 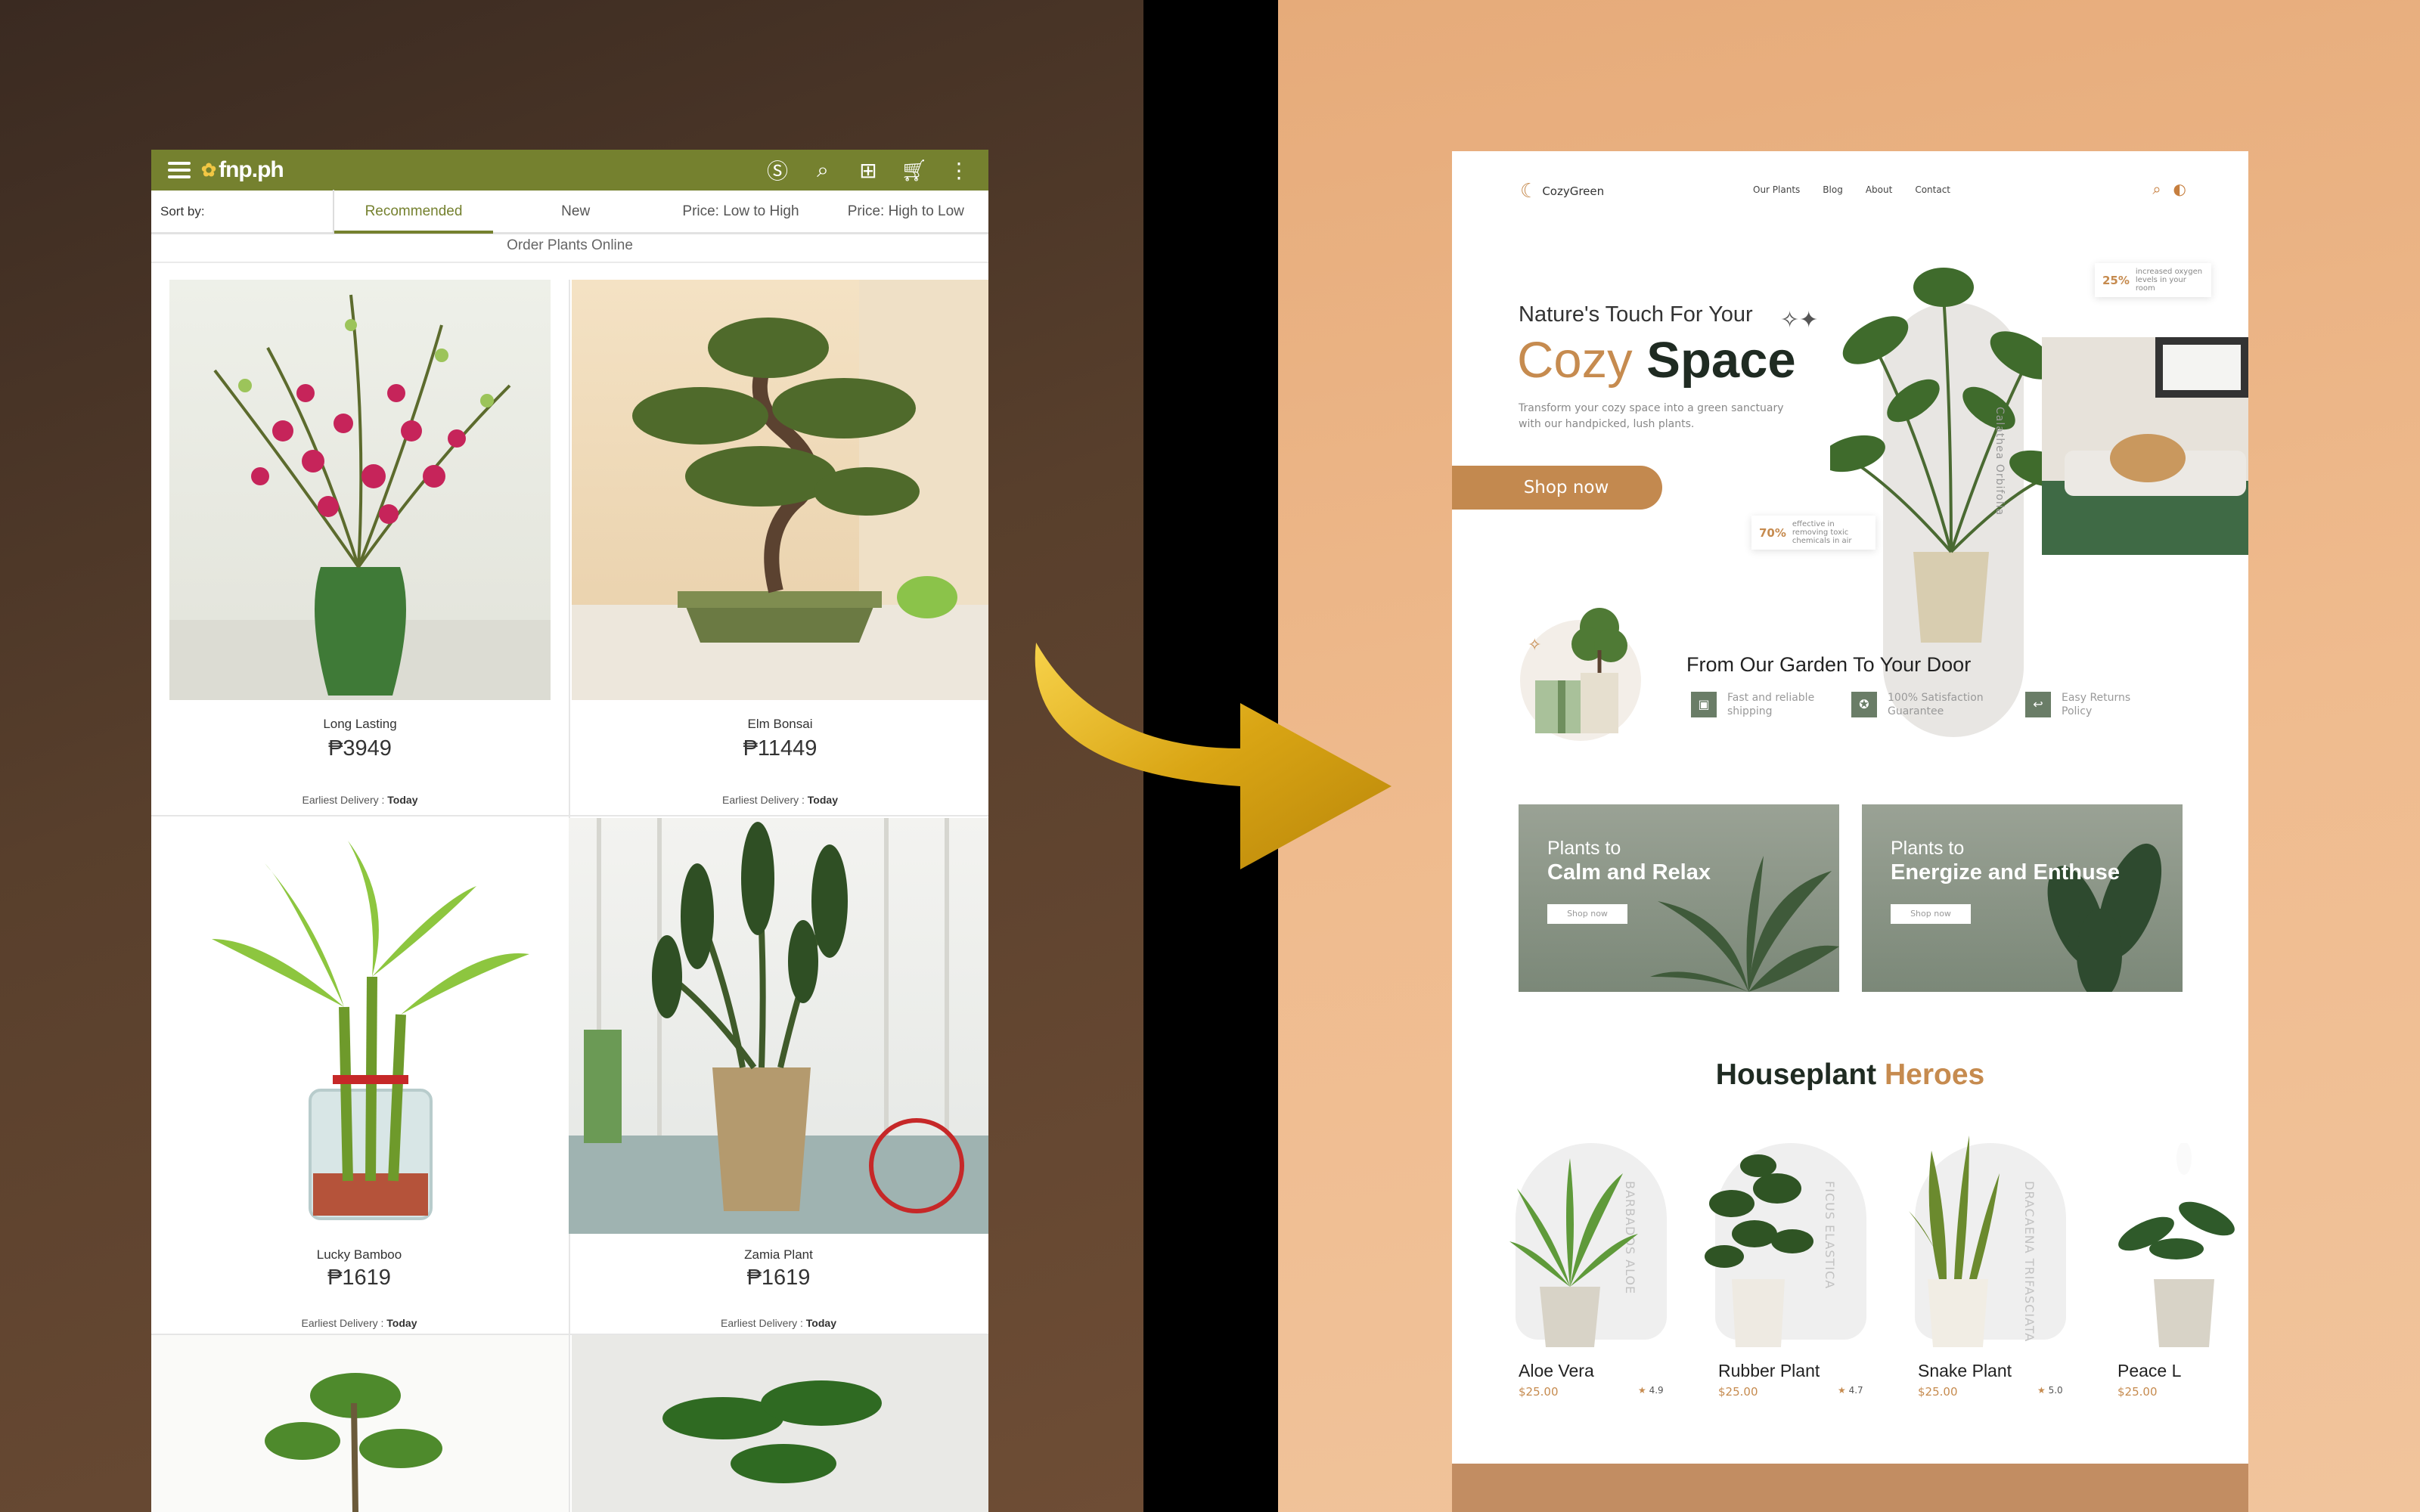 I want to click on plant-rating: ★ 4.7, so click(x=1851, y=1391).